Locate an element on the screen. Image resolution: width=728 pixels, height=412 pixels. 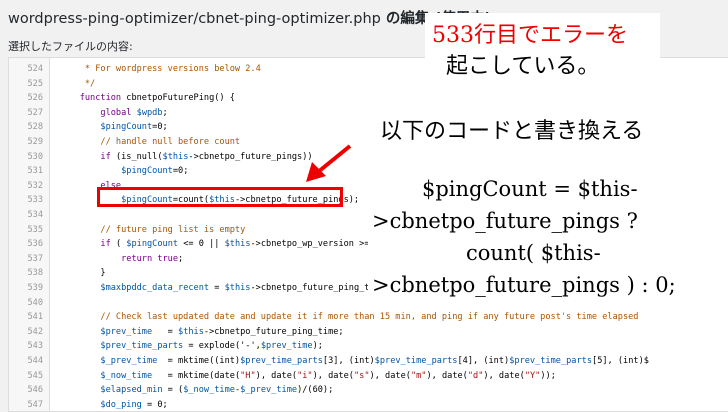
file-content-label: 選択したファイルの内容: is located at coordinates (70, 46).